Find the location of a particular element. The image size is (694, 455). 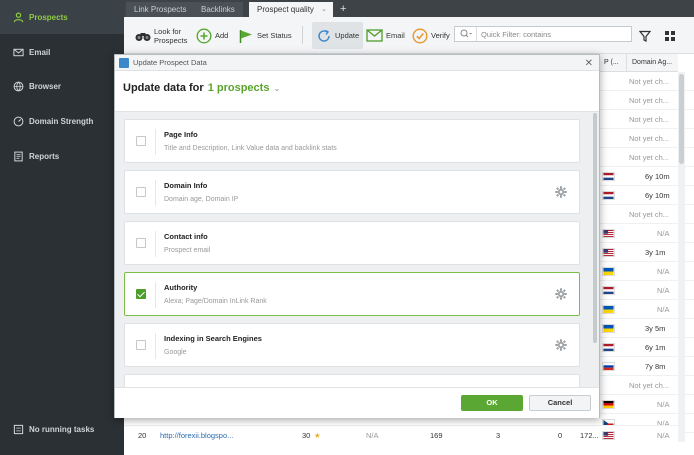

option-title: Page Info is located at coordinates (181, 134).